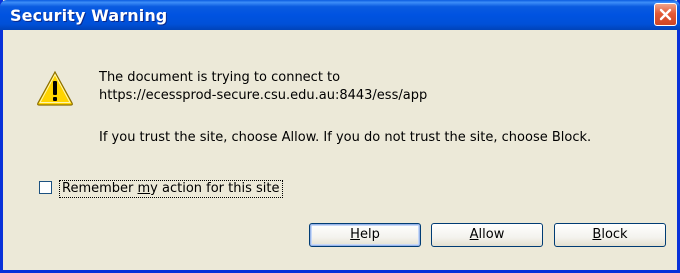  Describe the element at coordinates (610, 235) in the screenshot. I see `block-button: Block` at that location.